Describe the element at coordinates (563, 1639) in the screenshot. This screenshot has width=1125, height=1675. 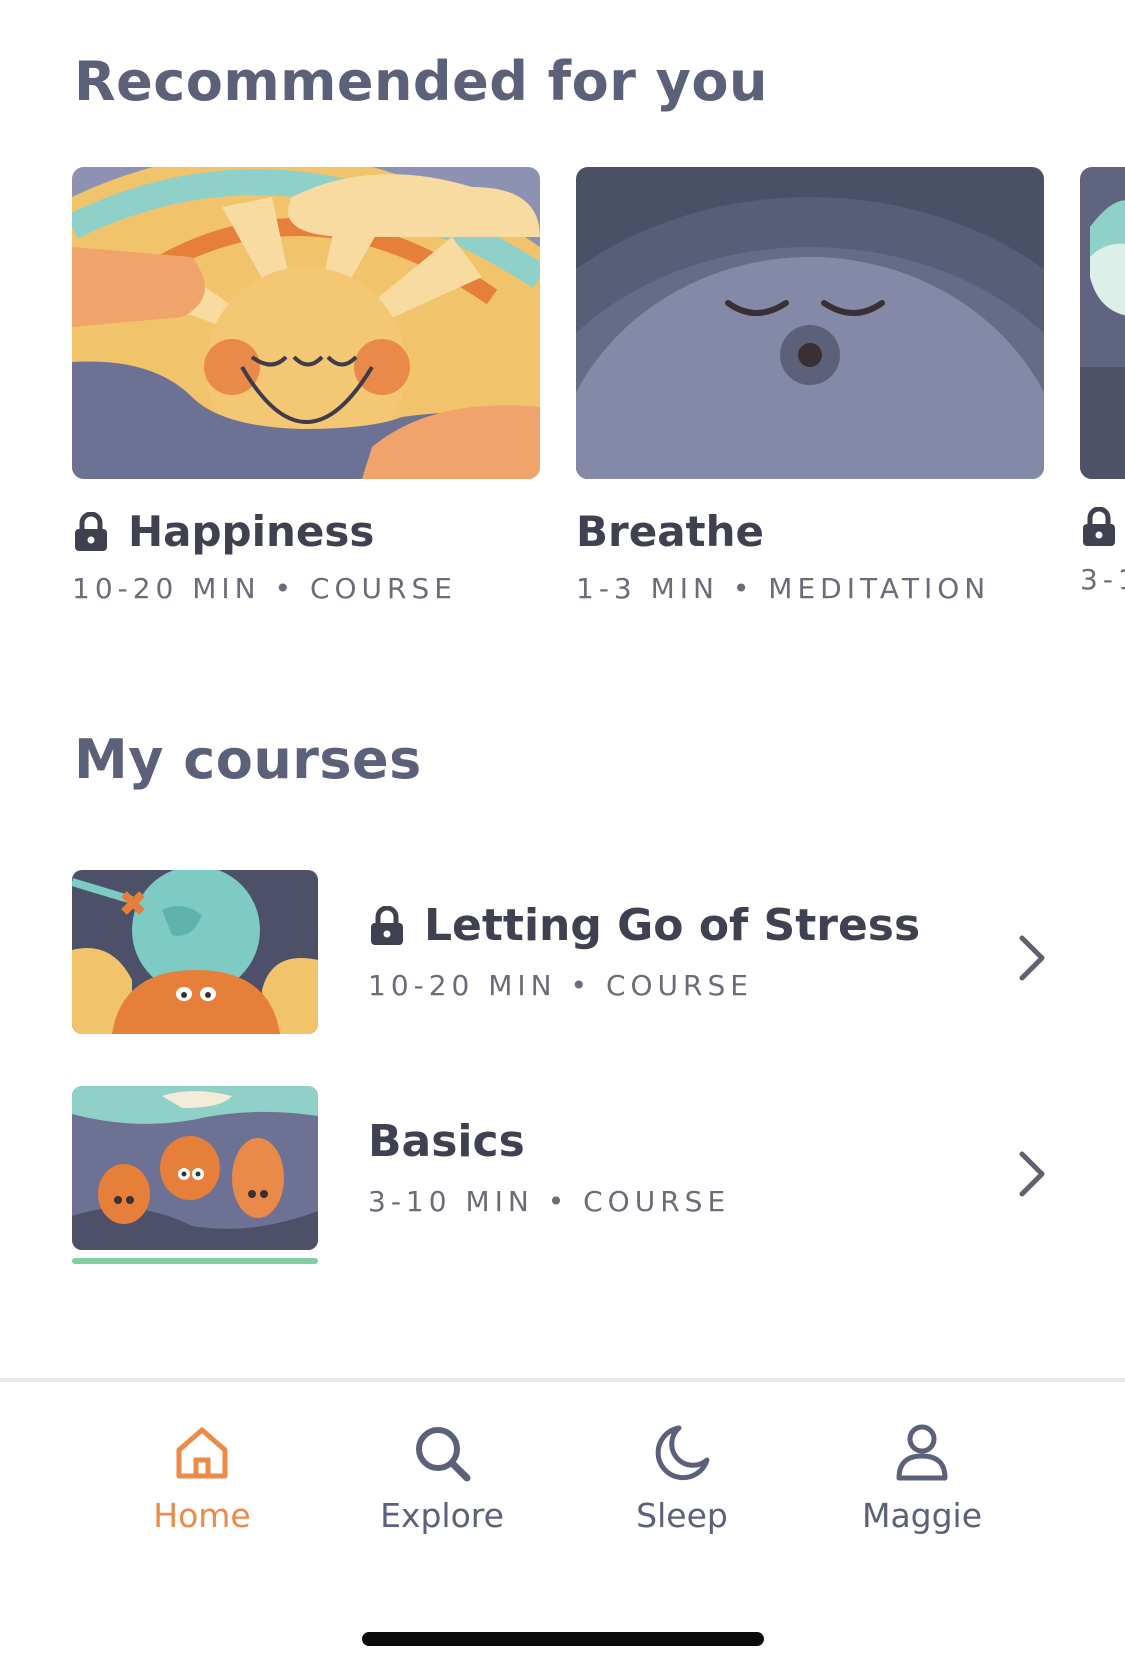
I see `home-indicator` at that location.